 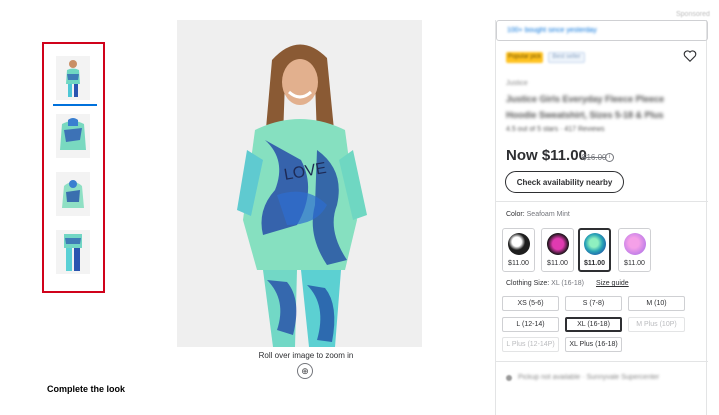 I want to click on sponsored-label: Sponsored, so click(x=693, y=14).